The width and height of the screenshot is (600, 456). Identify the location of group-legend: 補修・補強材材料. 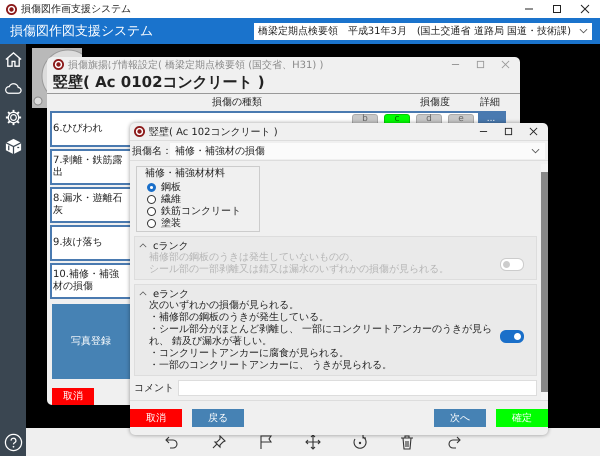
(193, 173).